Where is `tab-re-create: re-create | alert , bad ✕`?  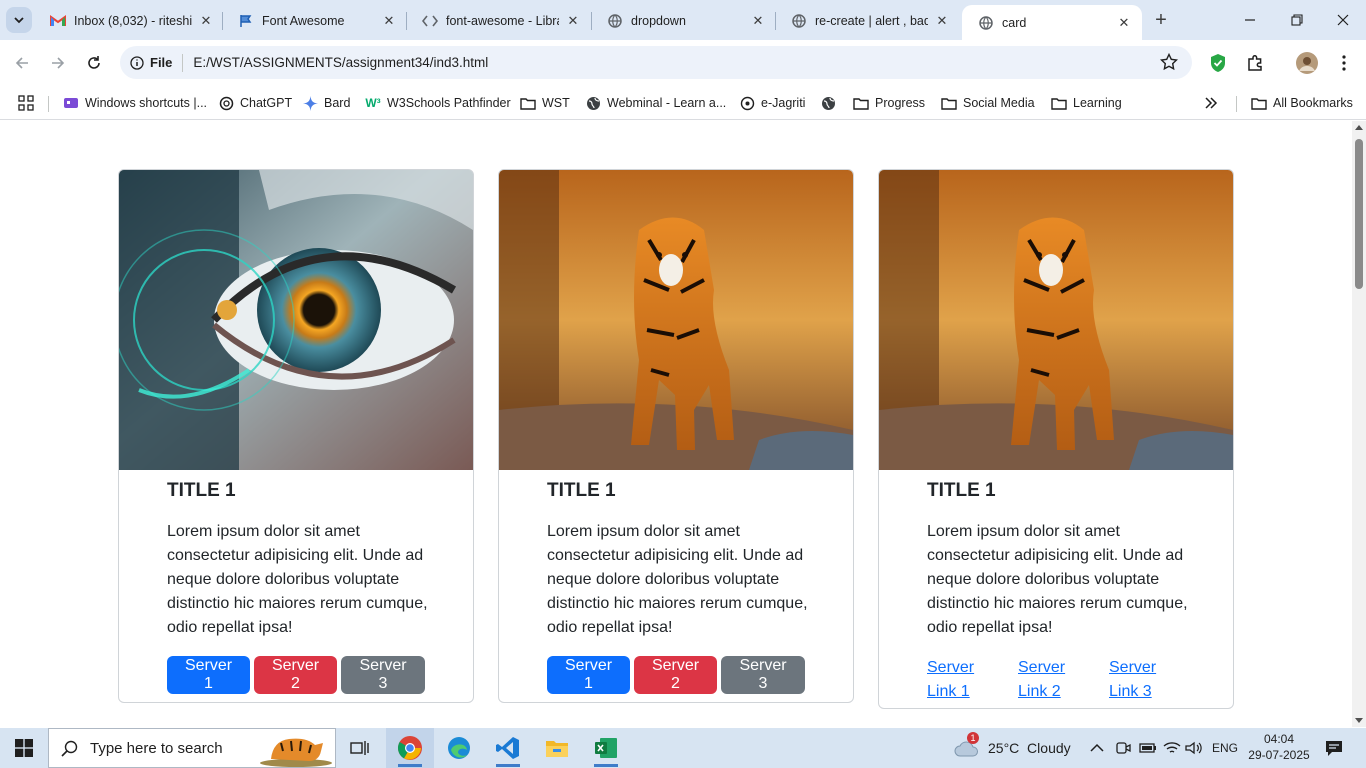 tab-re-create: re-create | alert , bad ✕ is located at coordinates (867, 21).